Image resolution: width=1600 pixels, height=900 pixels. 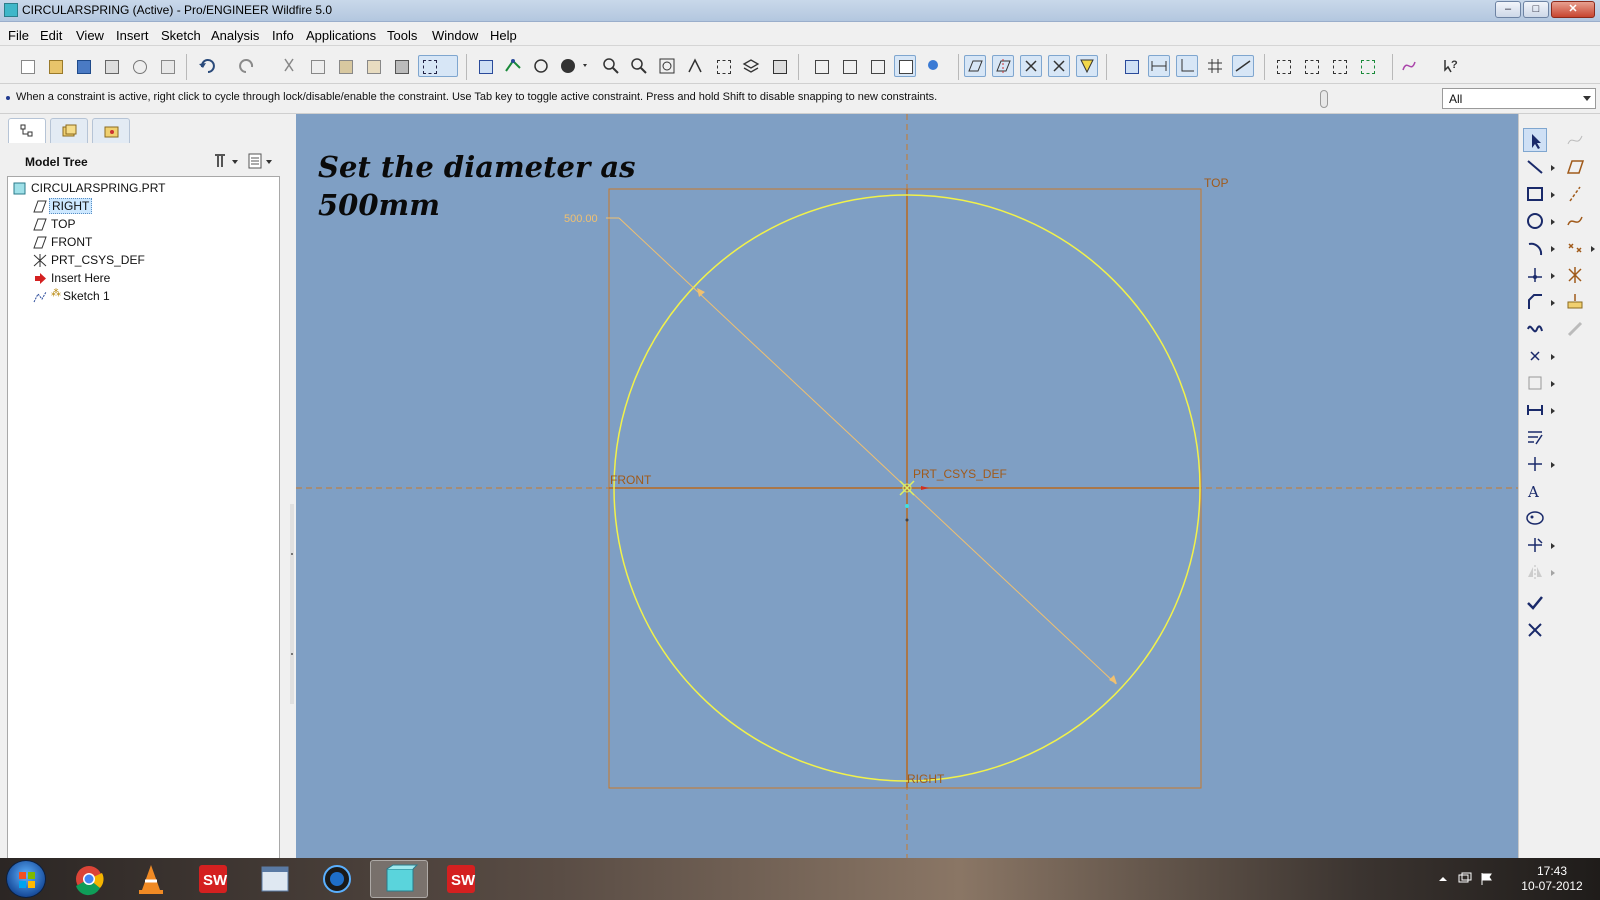 What do you see at coordinates (373, 66) in the screenshot?
I see `paste-special-icon` at bounding box center [373, 66].